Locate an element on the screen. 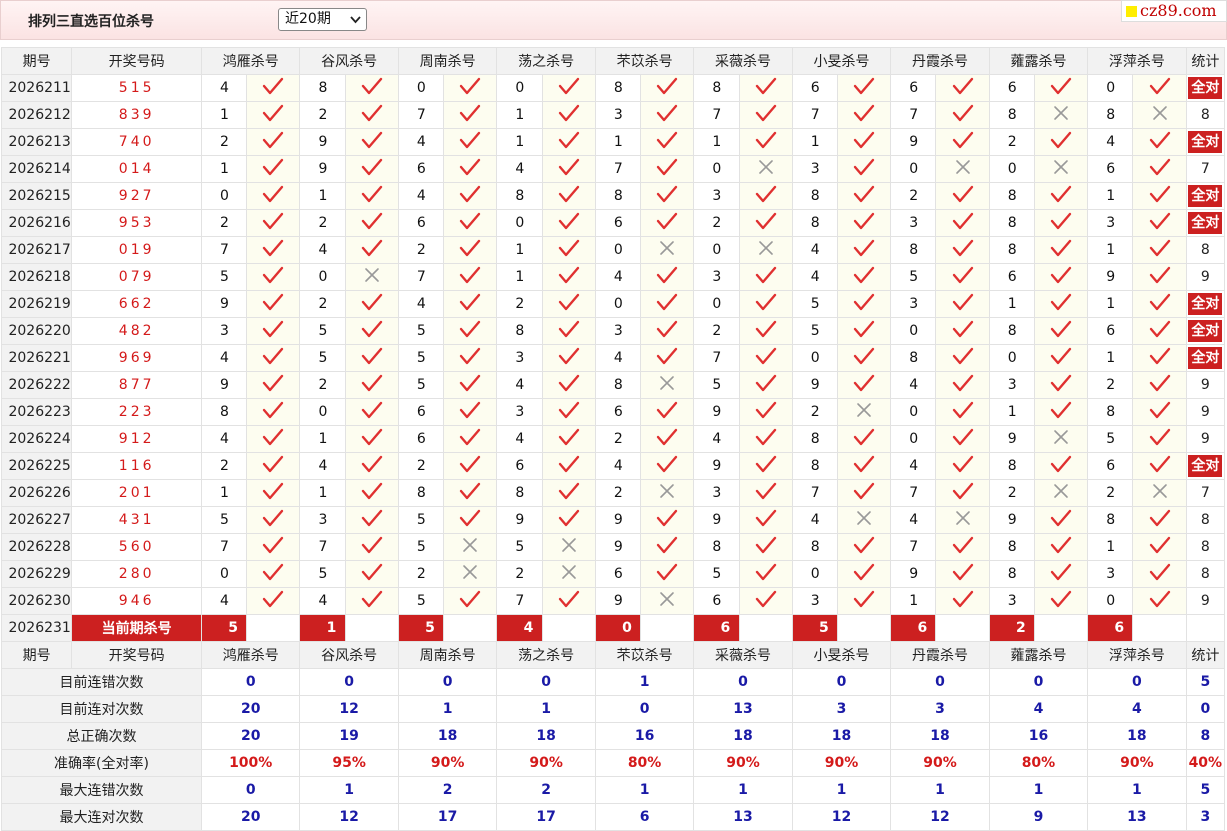  table-row: 2026211 515 4 8 0 0 8 8 6 6 6 0 全对 is located at coordinates (613, 88).